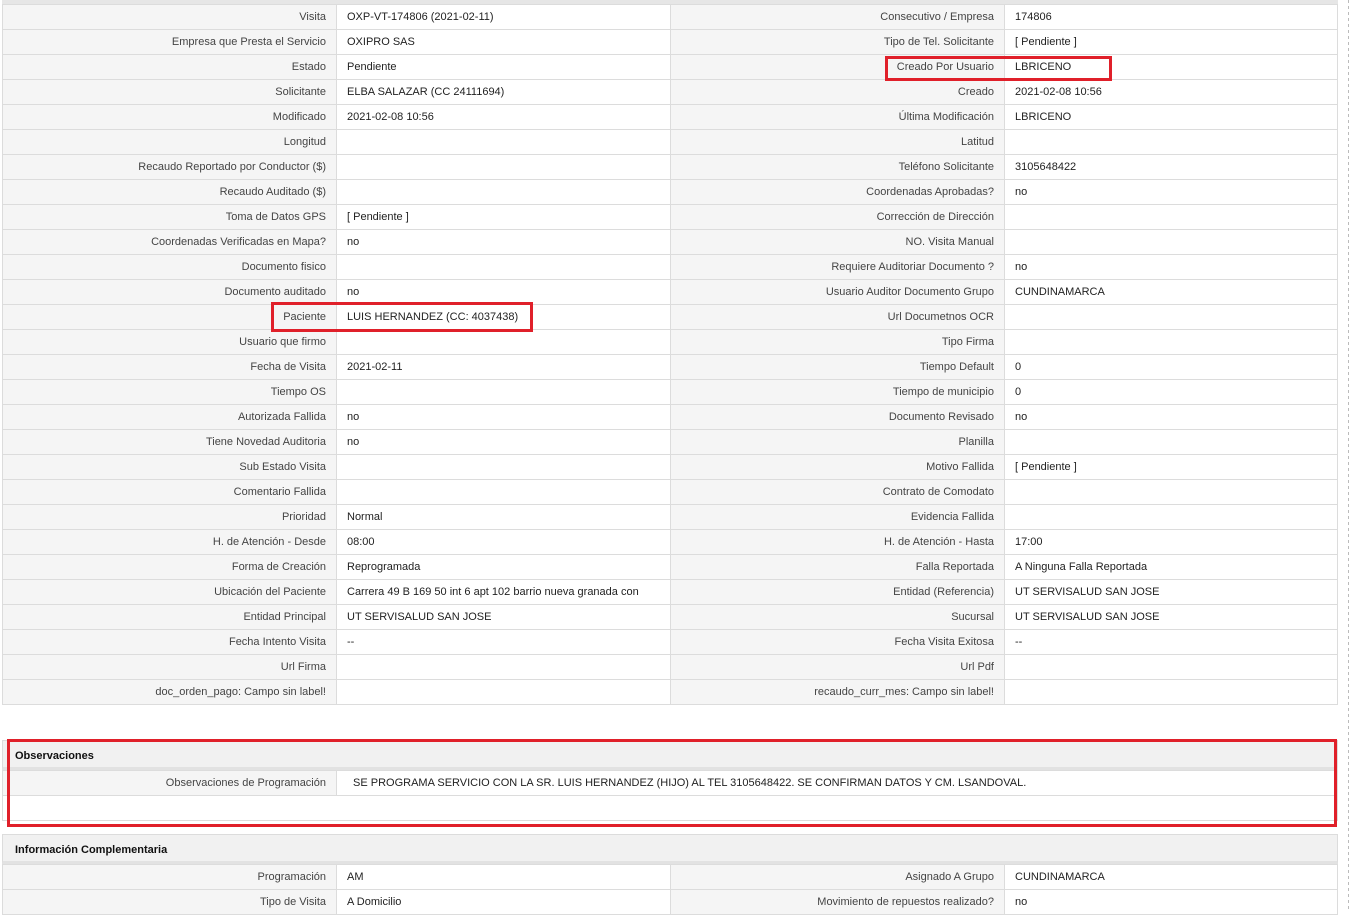 Image resolution: width=1353 pixels, height=915 pixels. What do you see at coordinates (169, 517) in the screenshot?
I see `field-label: Prioridad` at bounding box center [169, 517].